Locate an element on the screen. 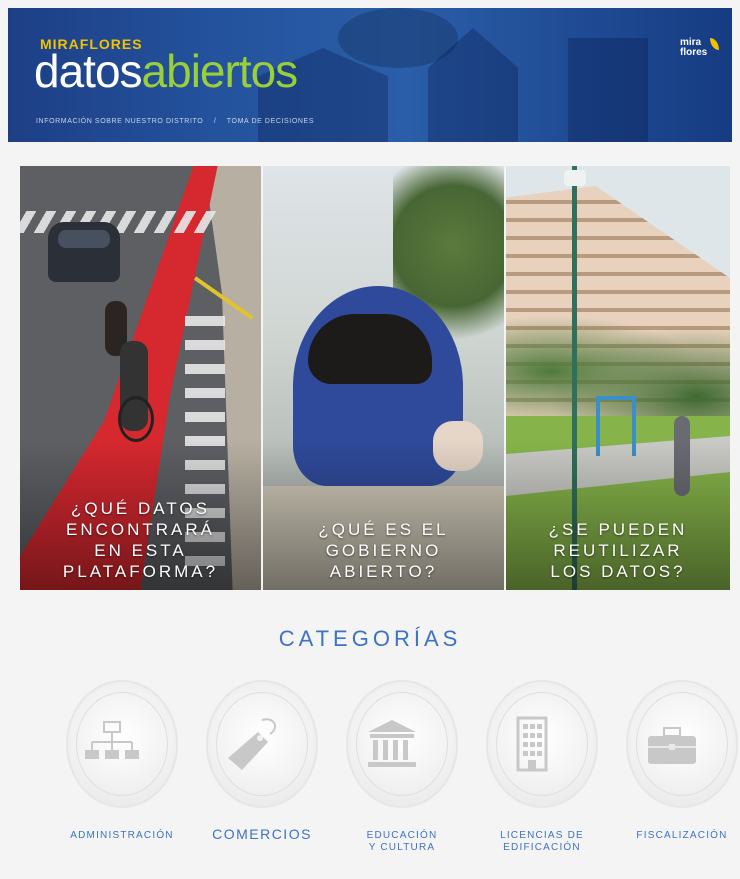 The width and height of the screenshot is (740, 879). price-tag-icon is located at coordinates (252, 744).